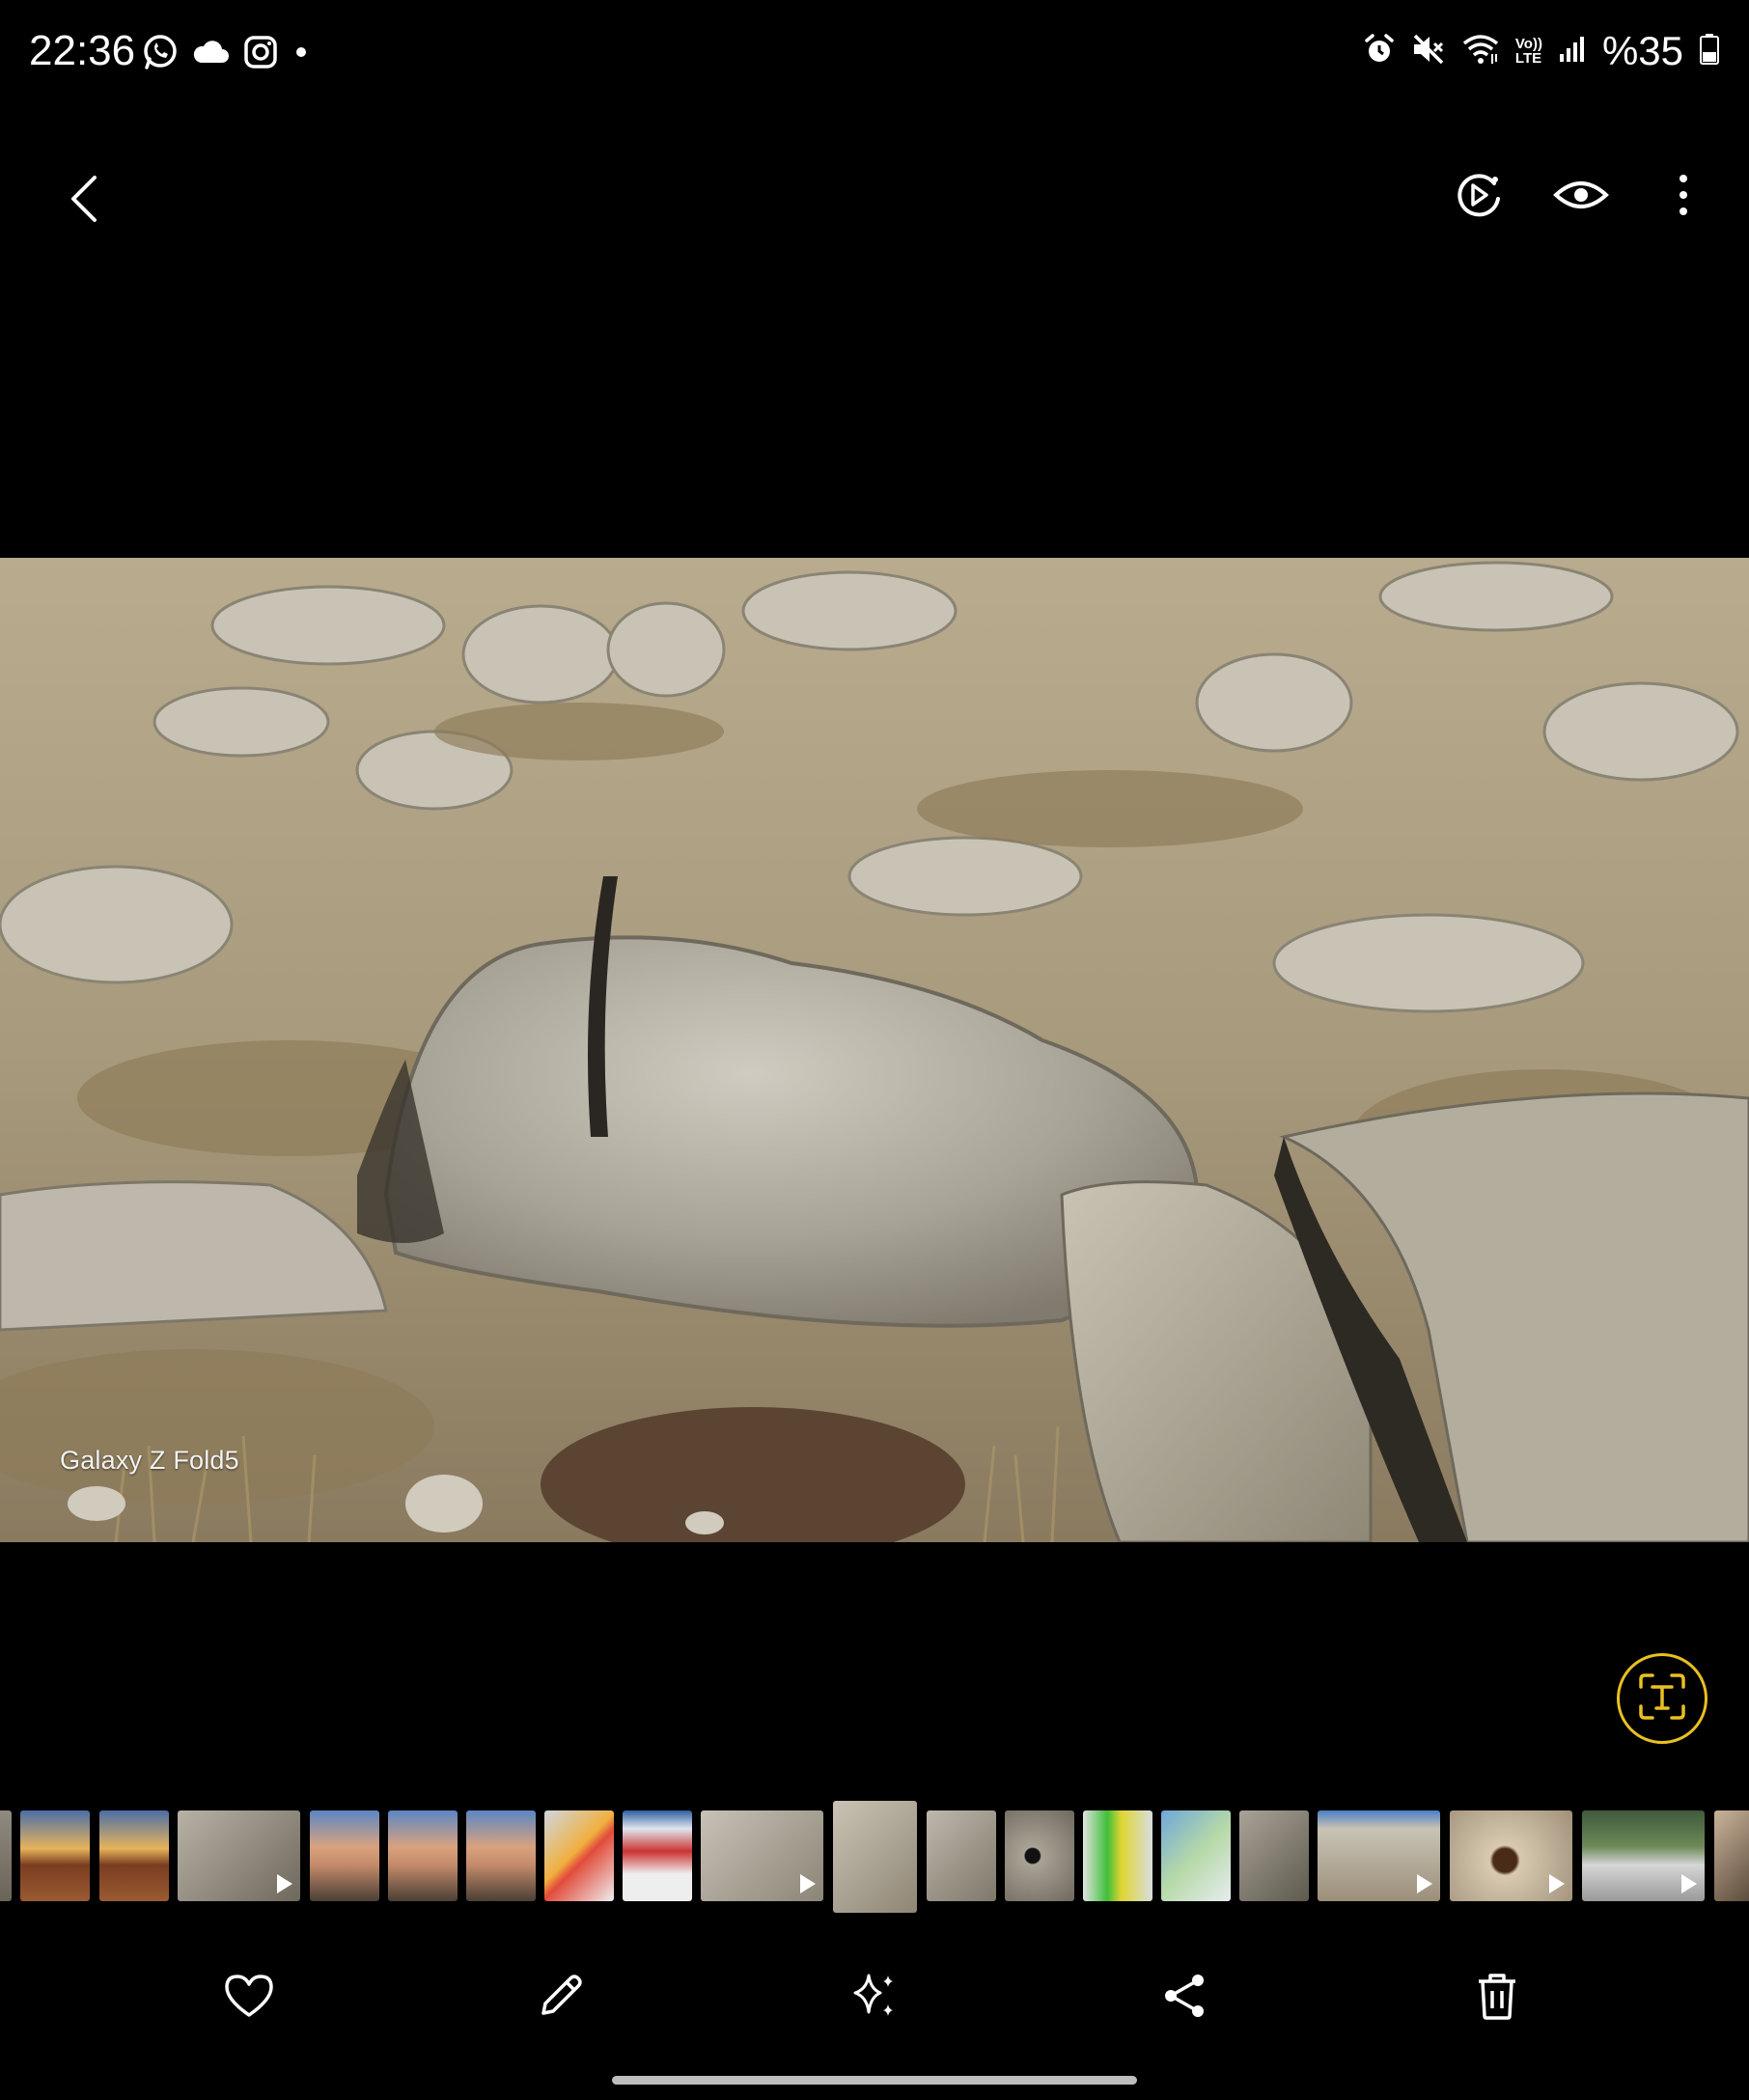 The image size is (1749, 2100). I want to click on back-button, so click(87, 199).